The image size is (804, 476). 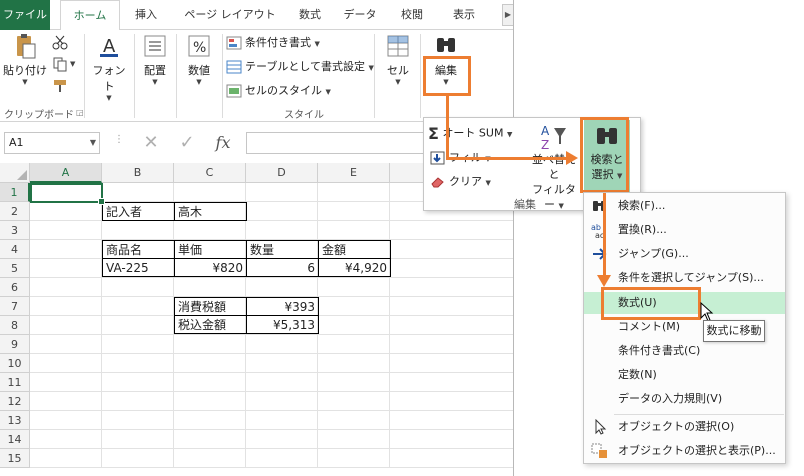 What do you see at coordinates (273, 42) in the screenshot?
I see `conditional-formatting-button: 条件付き書式 ▼` at bounding box center [273, 42].